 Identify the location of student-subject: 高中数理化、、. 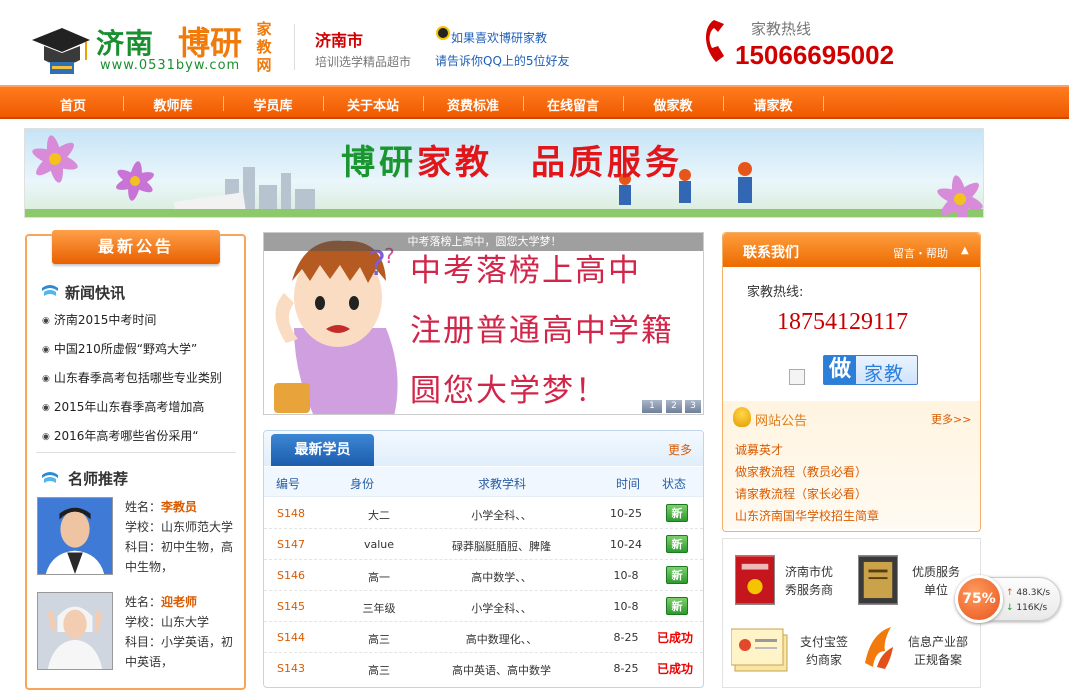
(501, 639).